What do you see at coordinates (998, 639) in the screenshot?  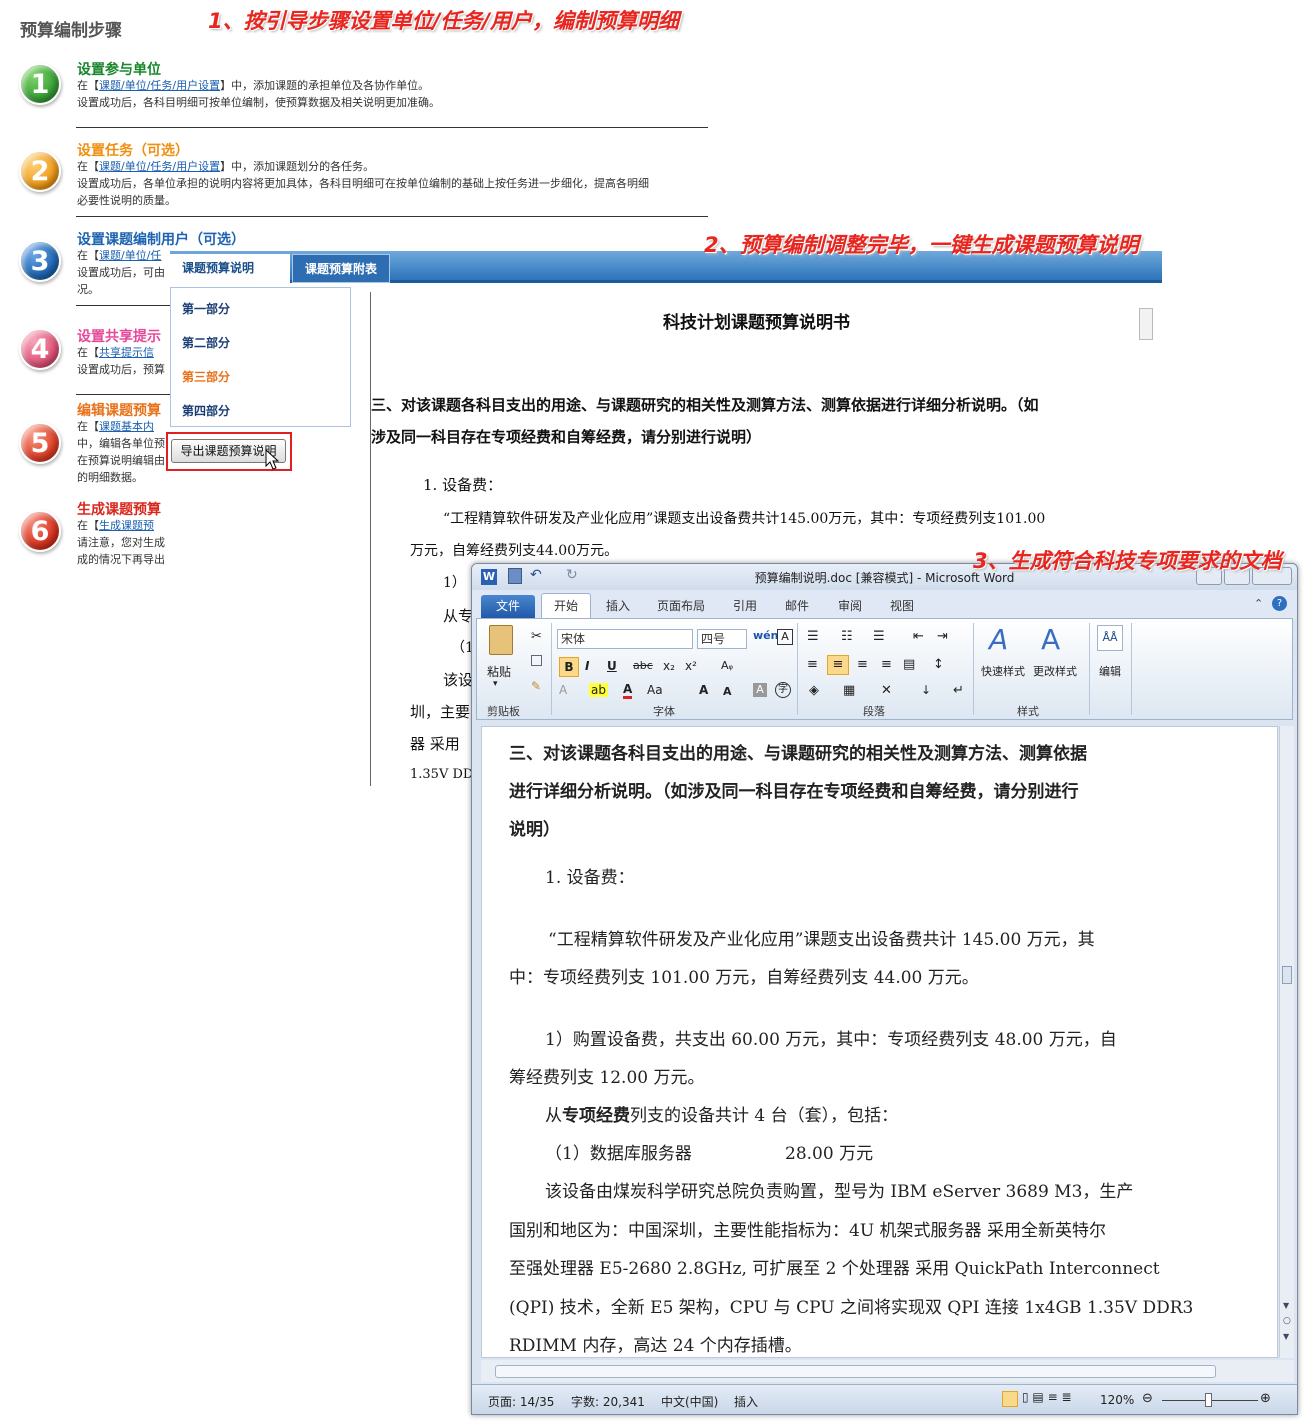 I see `quick-styles-icon: A` at bounding box center [998, 639].